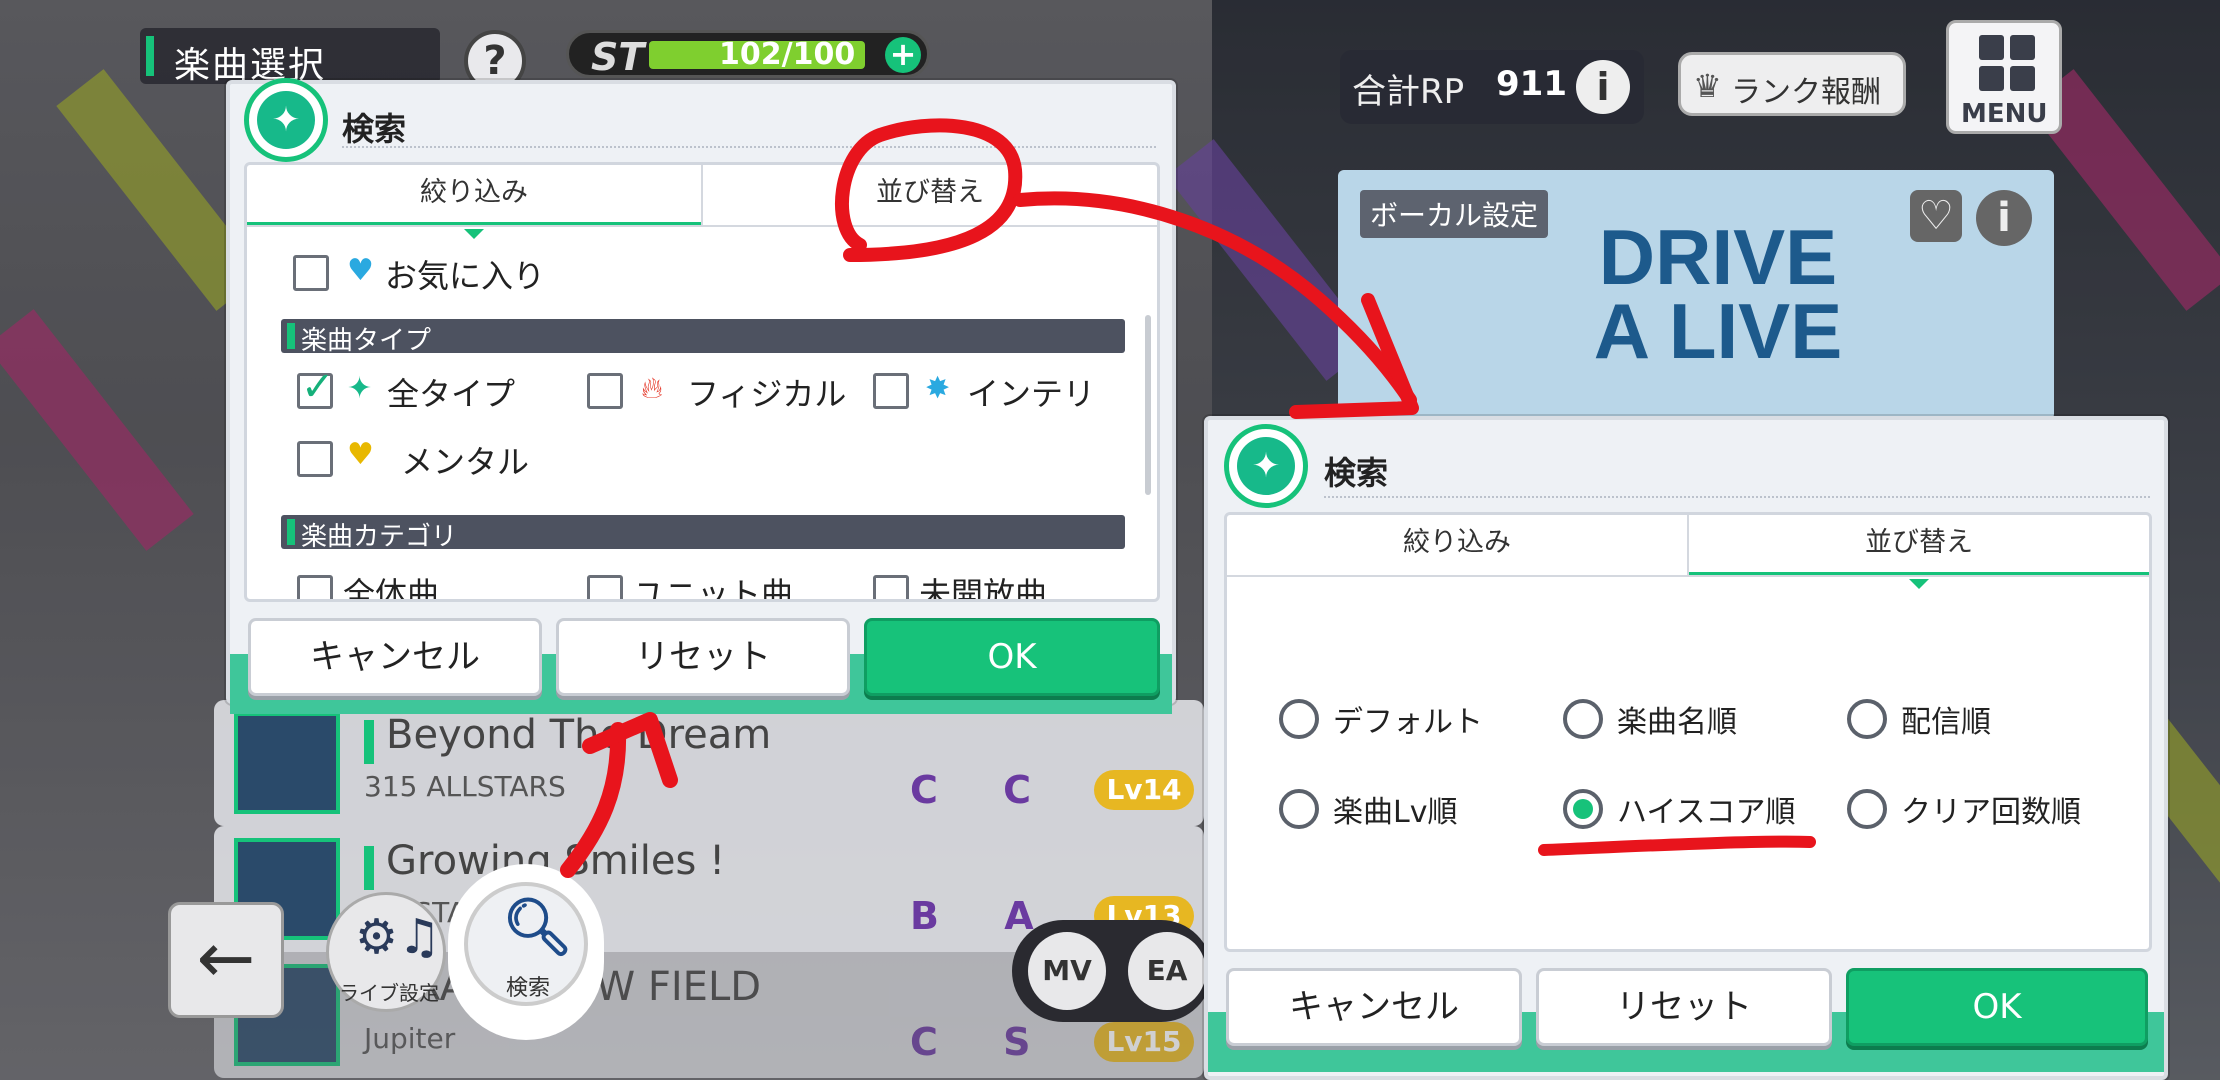 This screenshot has height=1080, width=2220. What do you see at coordinates (1167, 971) in the screenshot?
I see `easy-toggle: EA` at bounding box center [1167, 971].